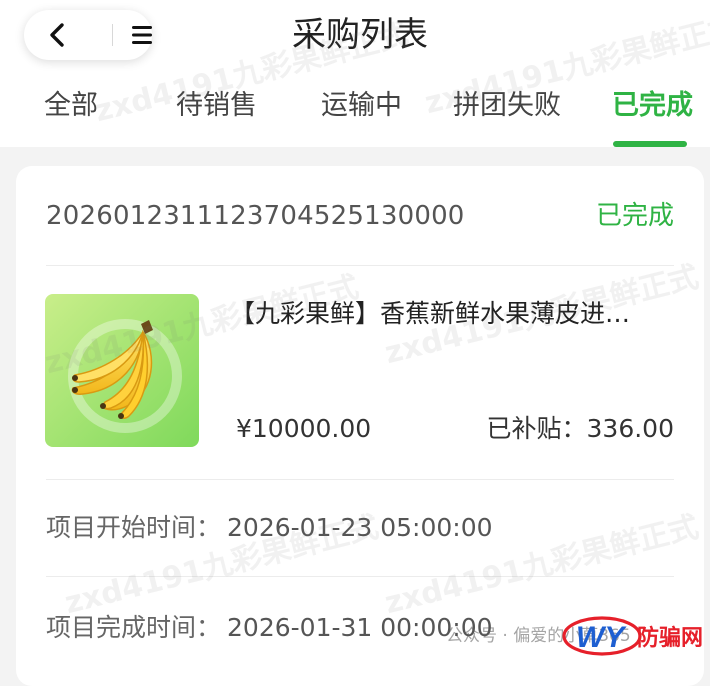 The height and width of the screenshot is (686, 710). I want to click on subsidy-info: 已补贴：336.00, so click(581, 429).